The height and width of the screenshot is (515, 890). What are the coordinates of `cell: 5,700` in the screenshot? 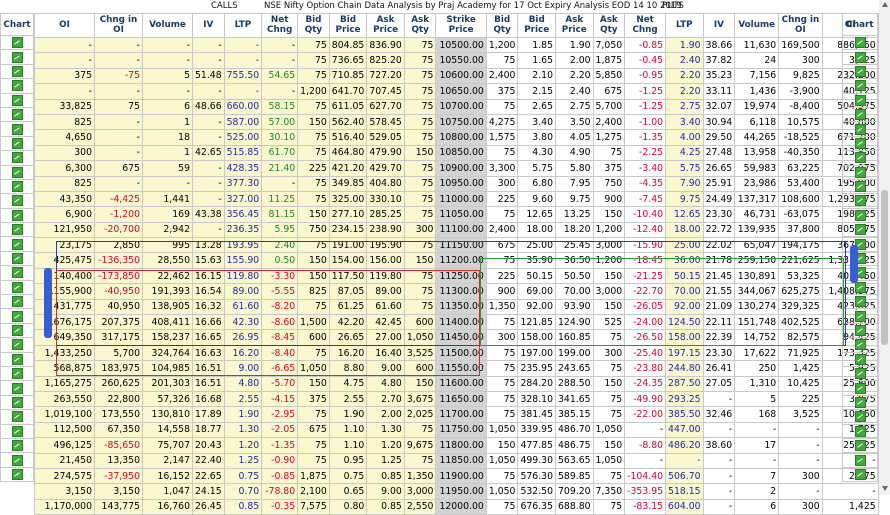 It's located at (118, 353).